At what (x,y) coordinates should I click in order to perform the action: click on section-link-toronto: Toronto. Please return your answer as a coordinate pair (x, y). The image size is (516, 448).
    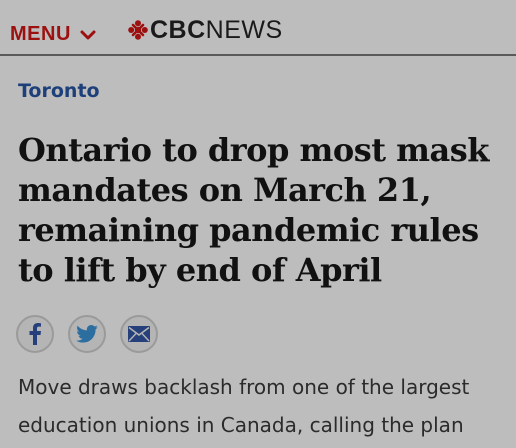
    Looking at the image, I should click on (59, 91).